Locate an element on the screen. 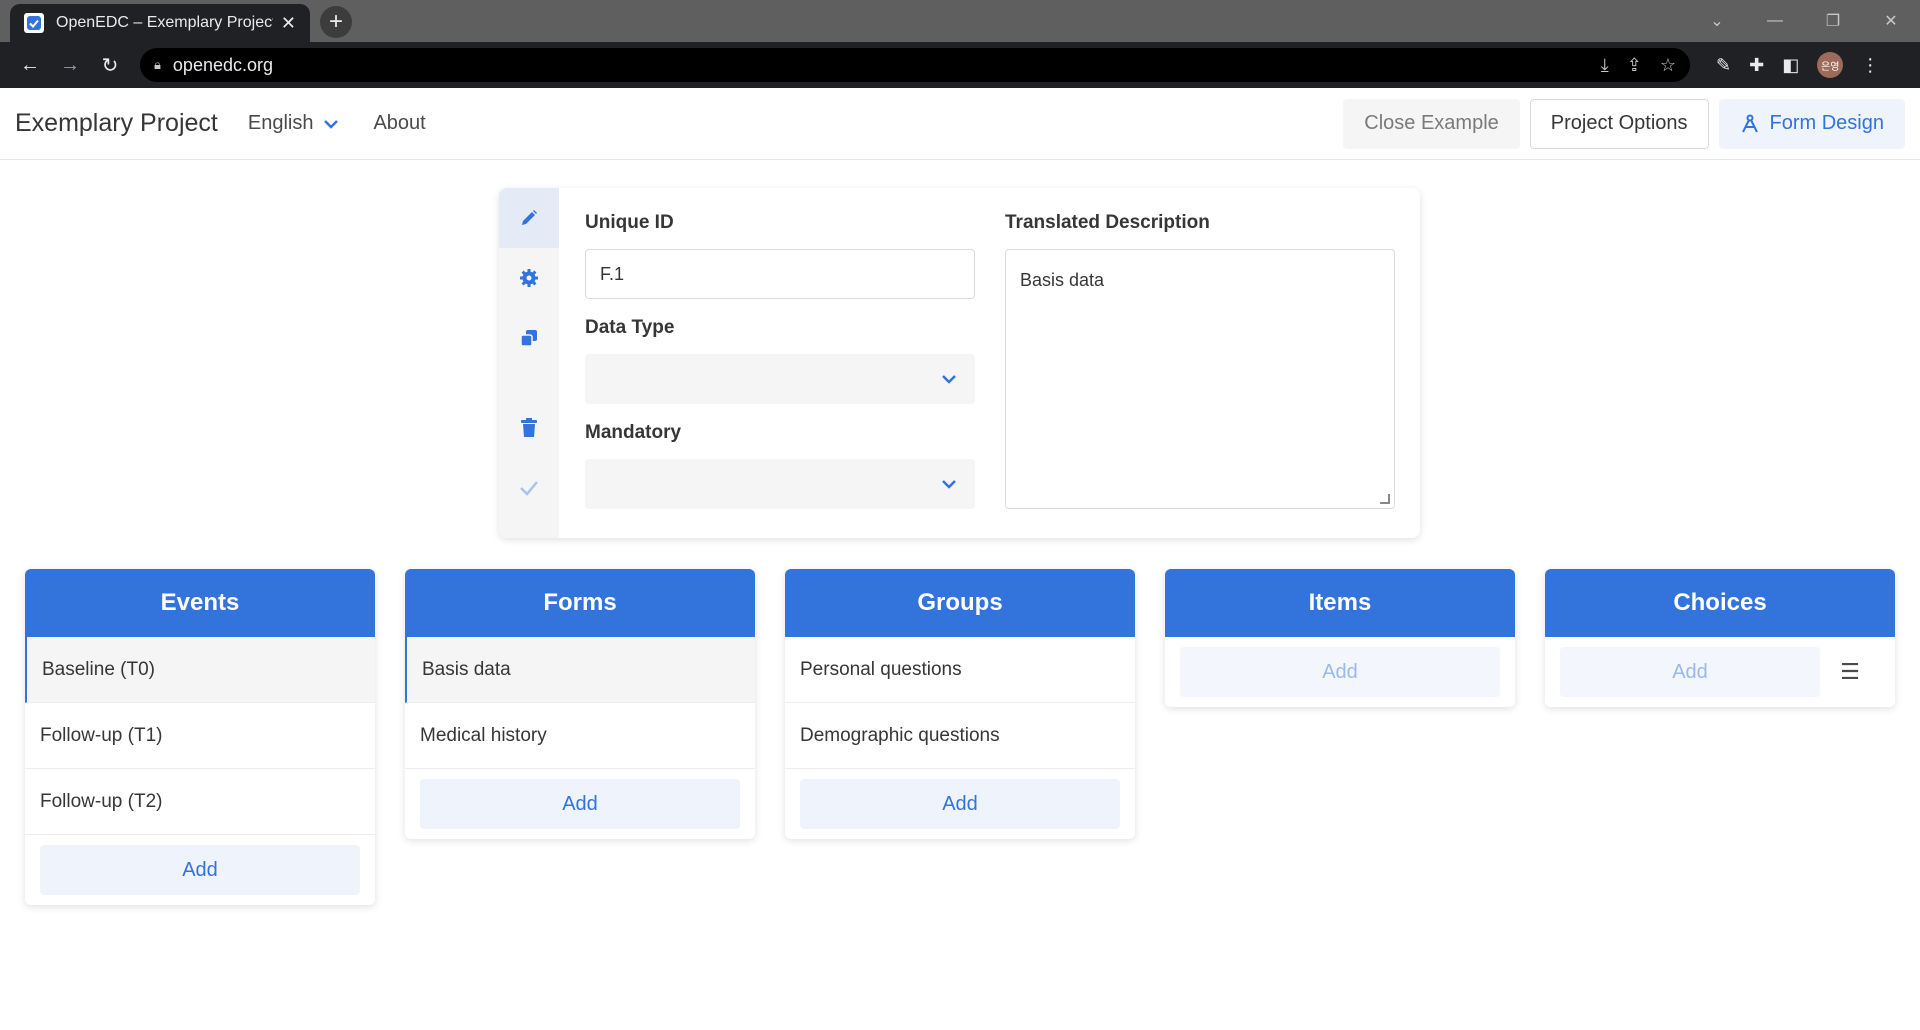 This screenshot has height=1030, width=1920. list-item: Basis data is located at coordinates (580, 670).